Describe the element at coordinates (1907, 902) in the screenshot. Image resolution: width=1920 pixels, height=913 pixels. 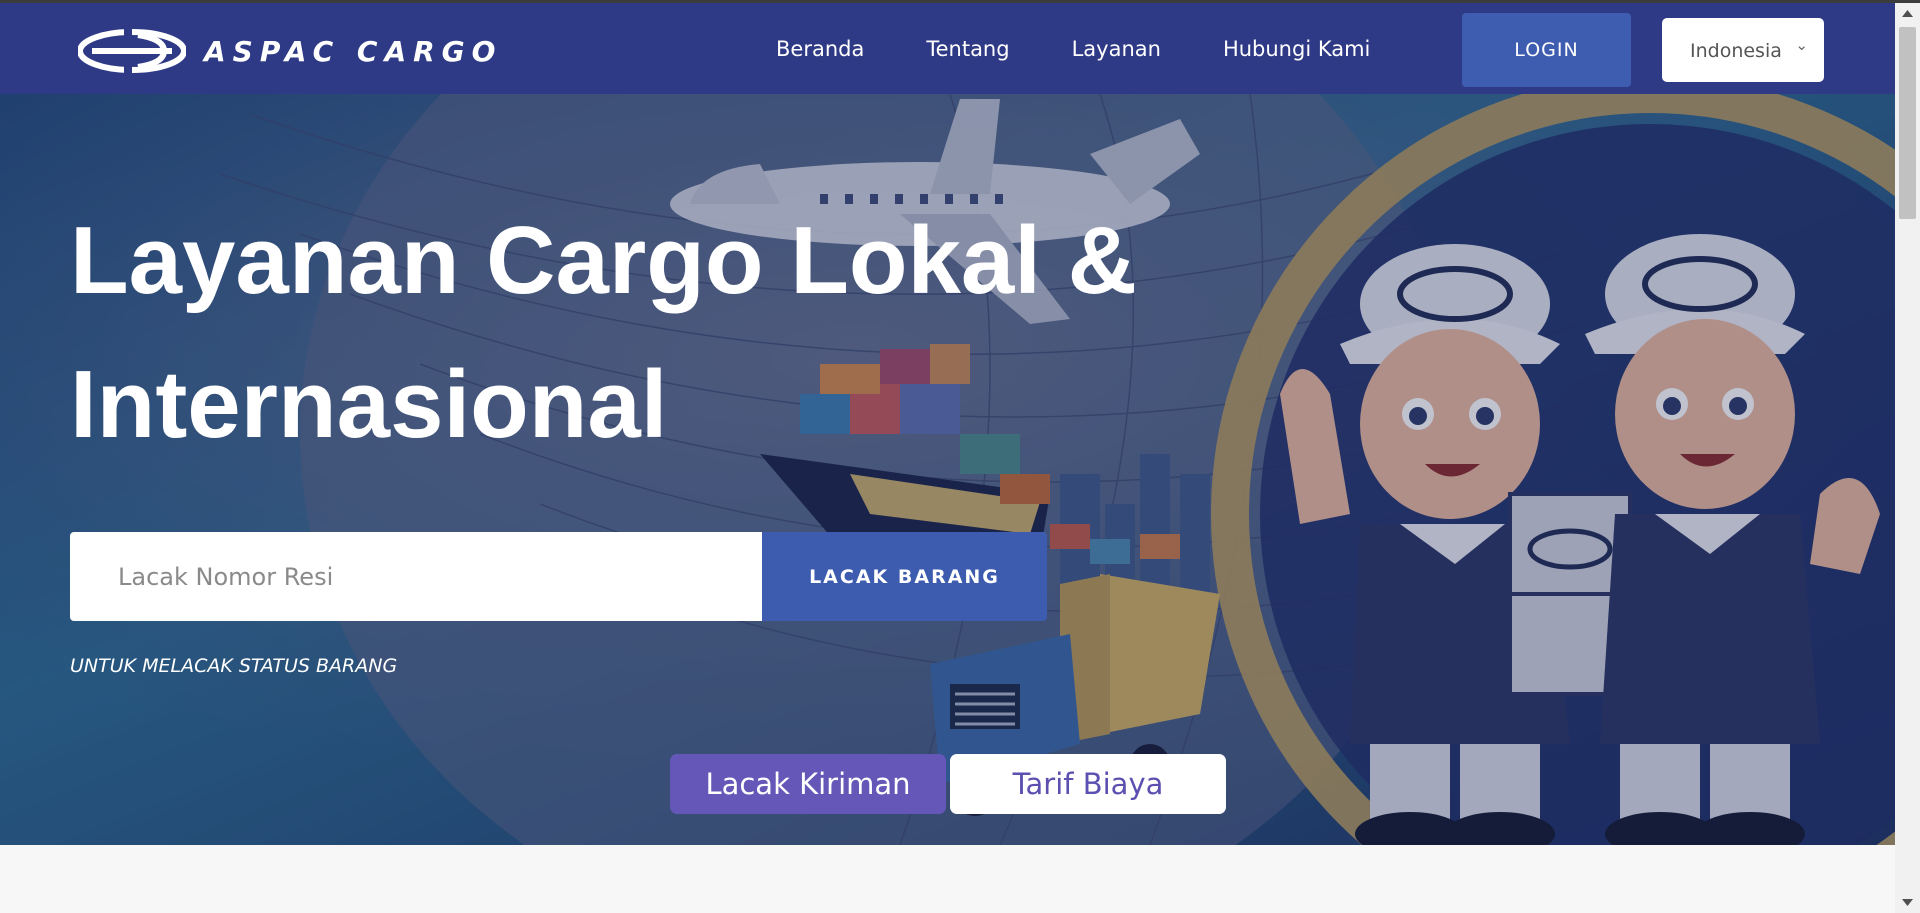
I see `scroll-down-arrow-icon` at that location.